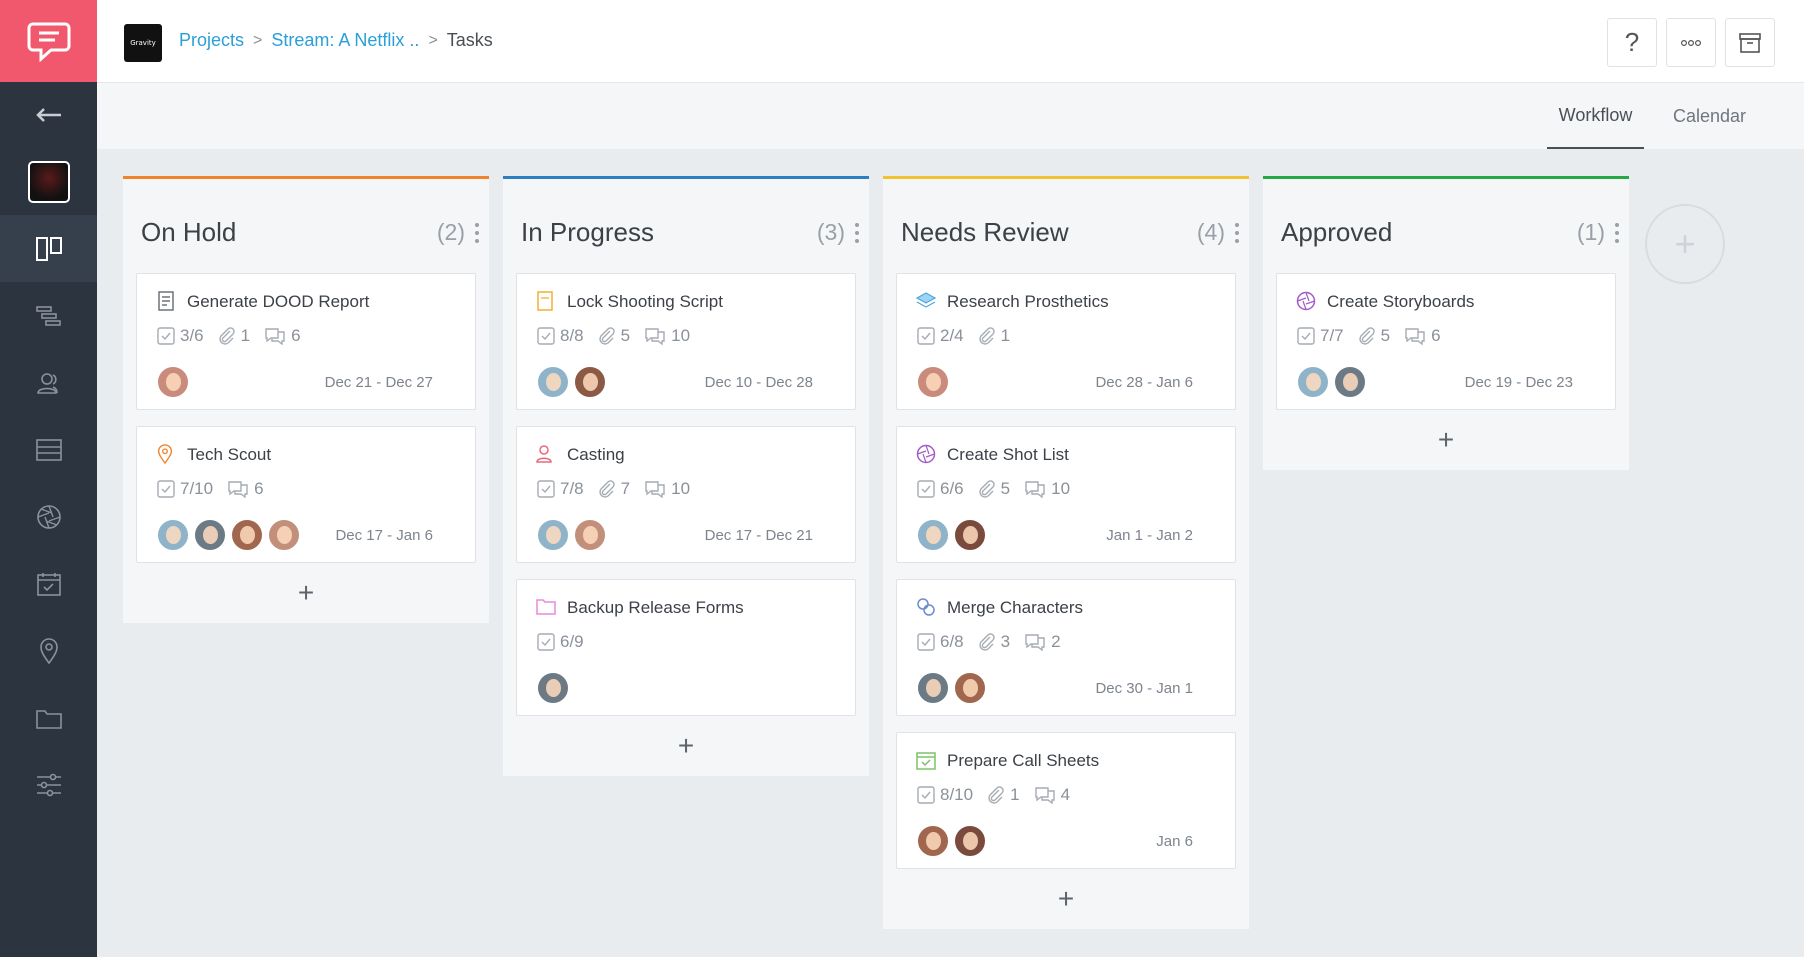  Describe the element at coordinates (1385, 335) in the screenshot. I see `attachments-value: 5` at that location.